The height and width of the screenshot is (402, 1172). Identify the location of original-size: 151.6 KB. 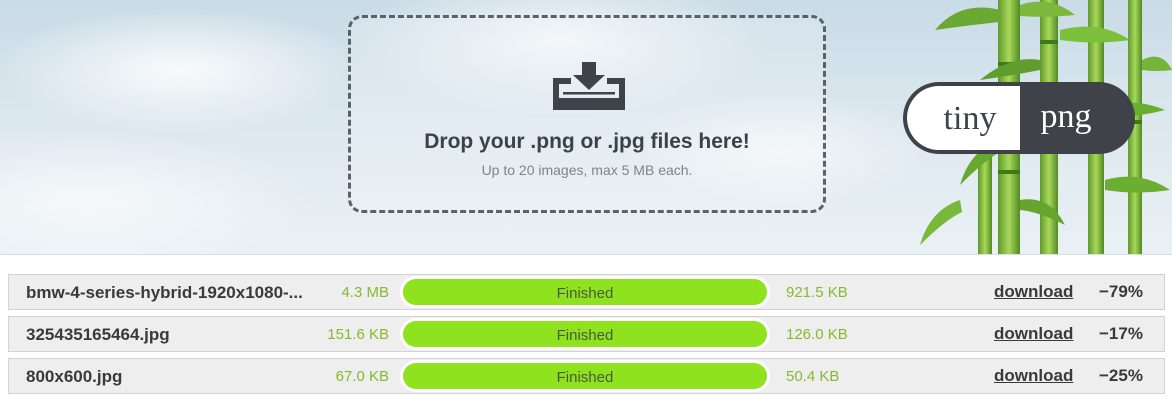
(358, 334).